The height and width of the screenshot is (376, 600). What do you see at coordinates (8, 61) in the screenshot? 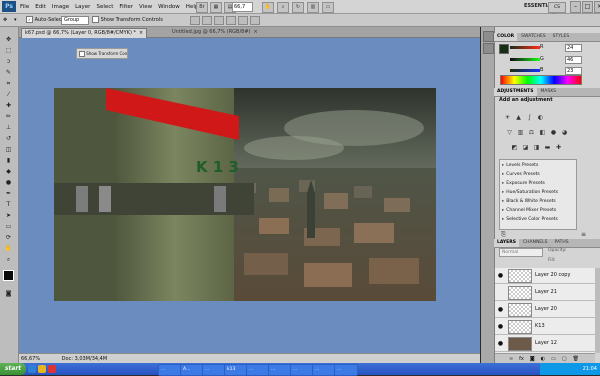
I see `lasso-tool-icon: ↄ` at bounding box center [8, 61].